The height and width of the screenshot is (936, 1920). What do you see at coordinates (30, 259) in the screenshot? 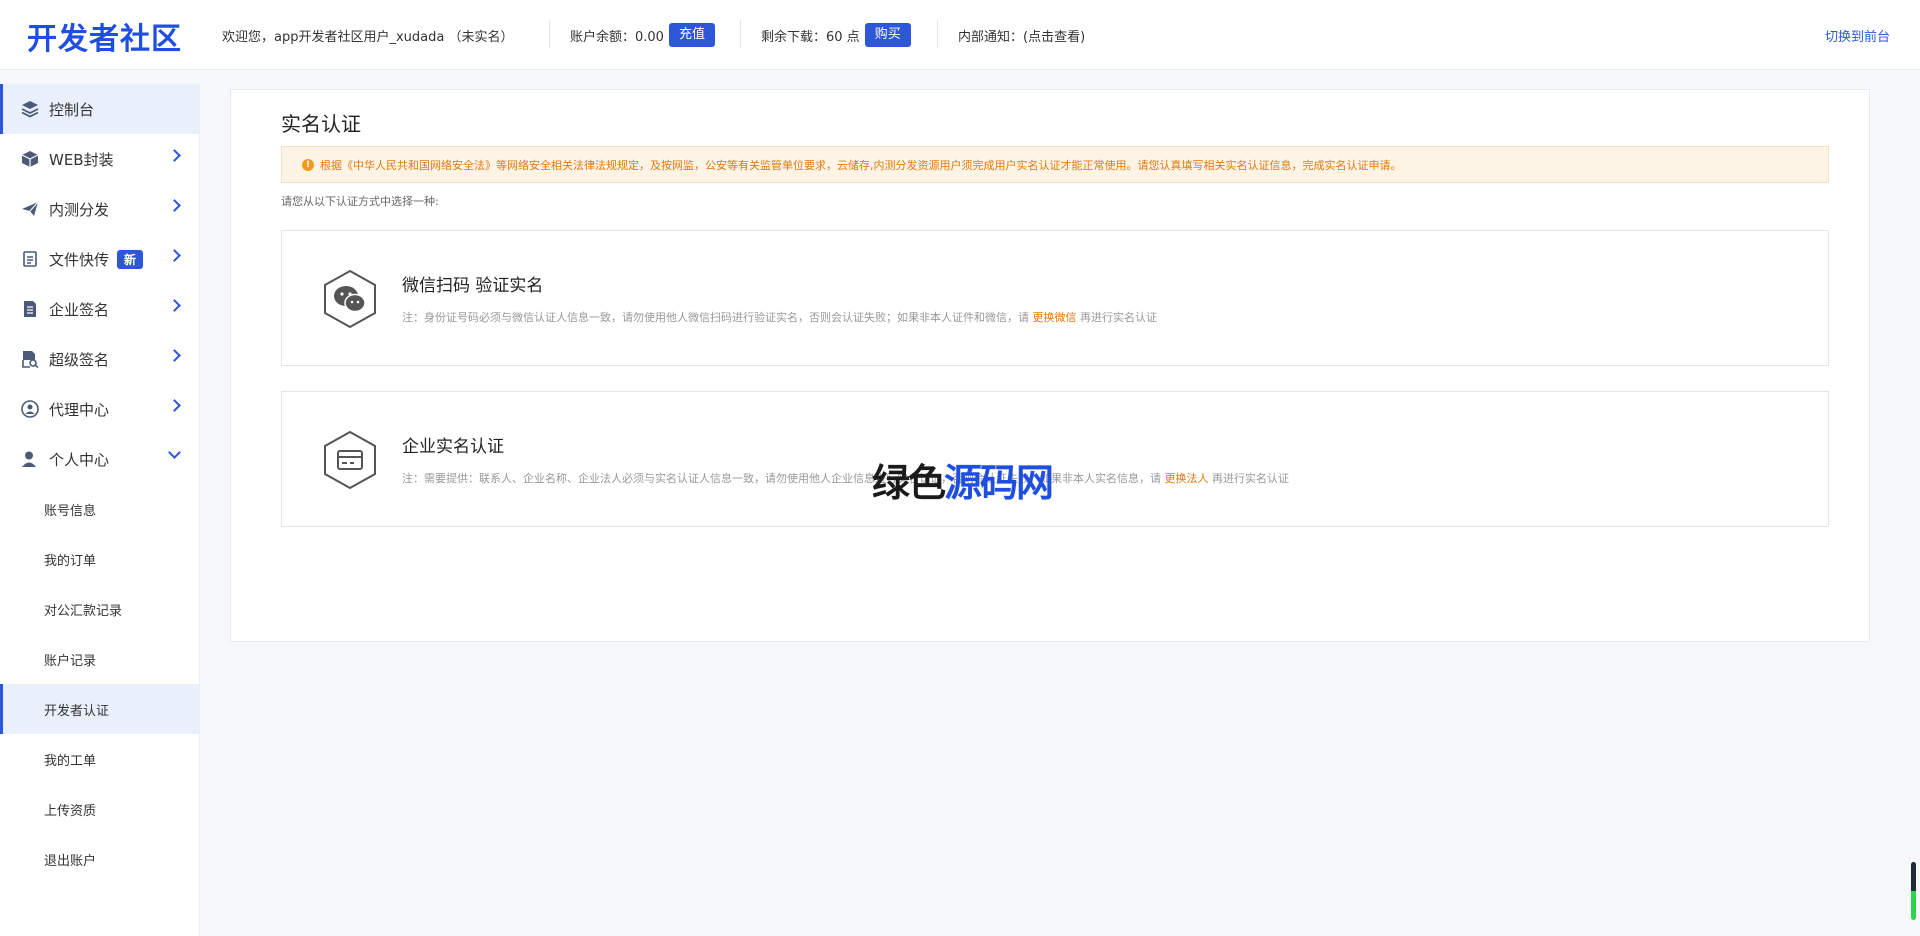
I see `file-transfer-icon` at bounding box center [30, 259].